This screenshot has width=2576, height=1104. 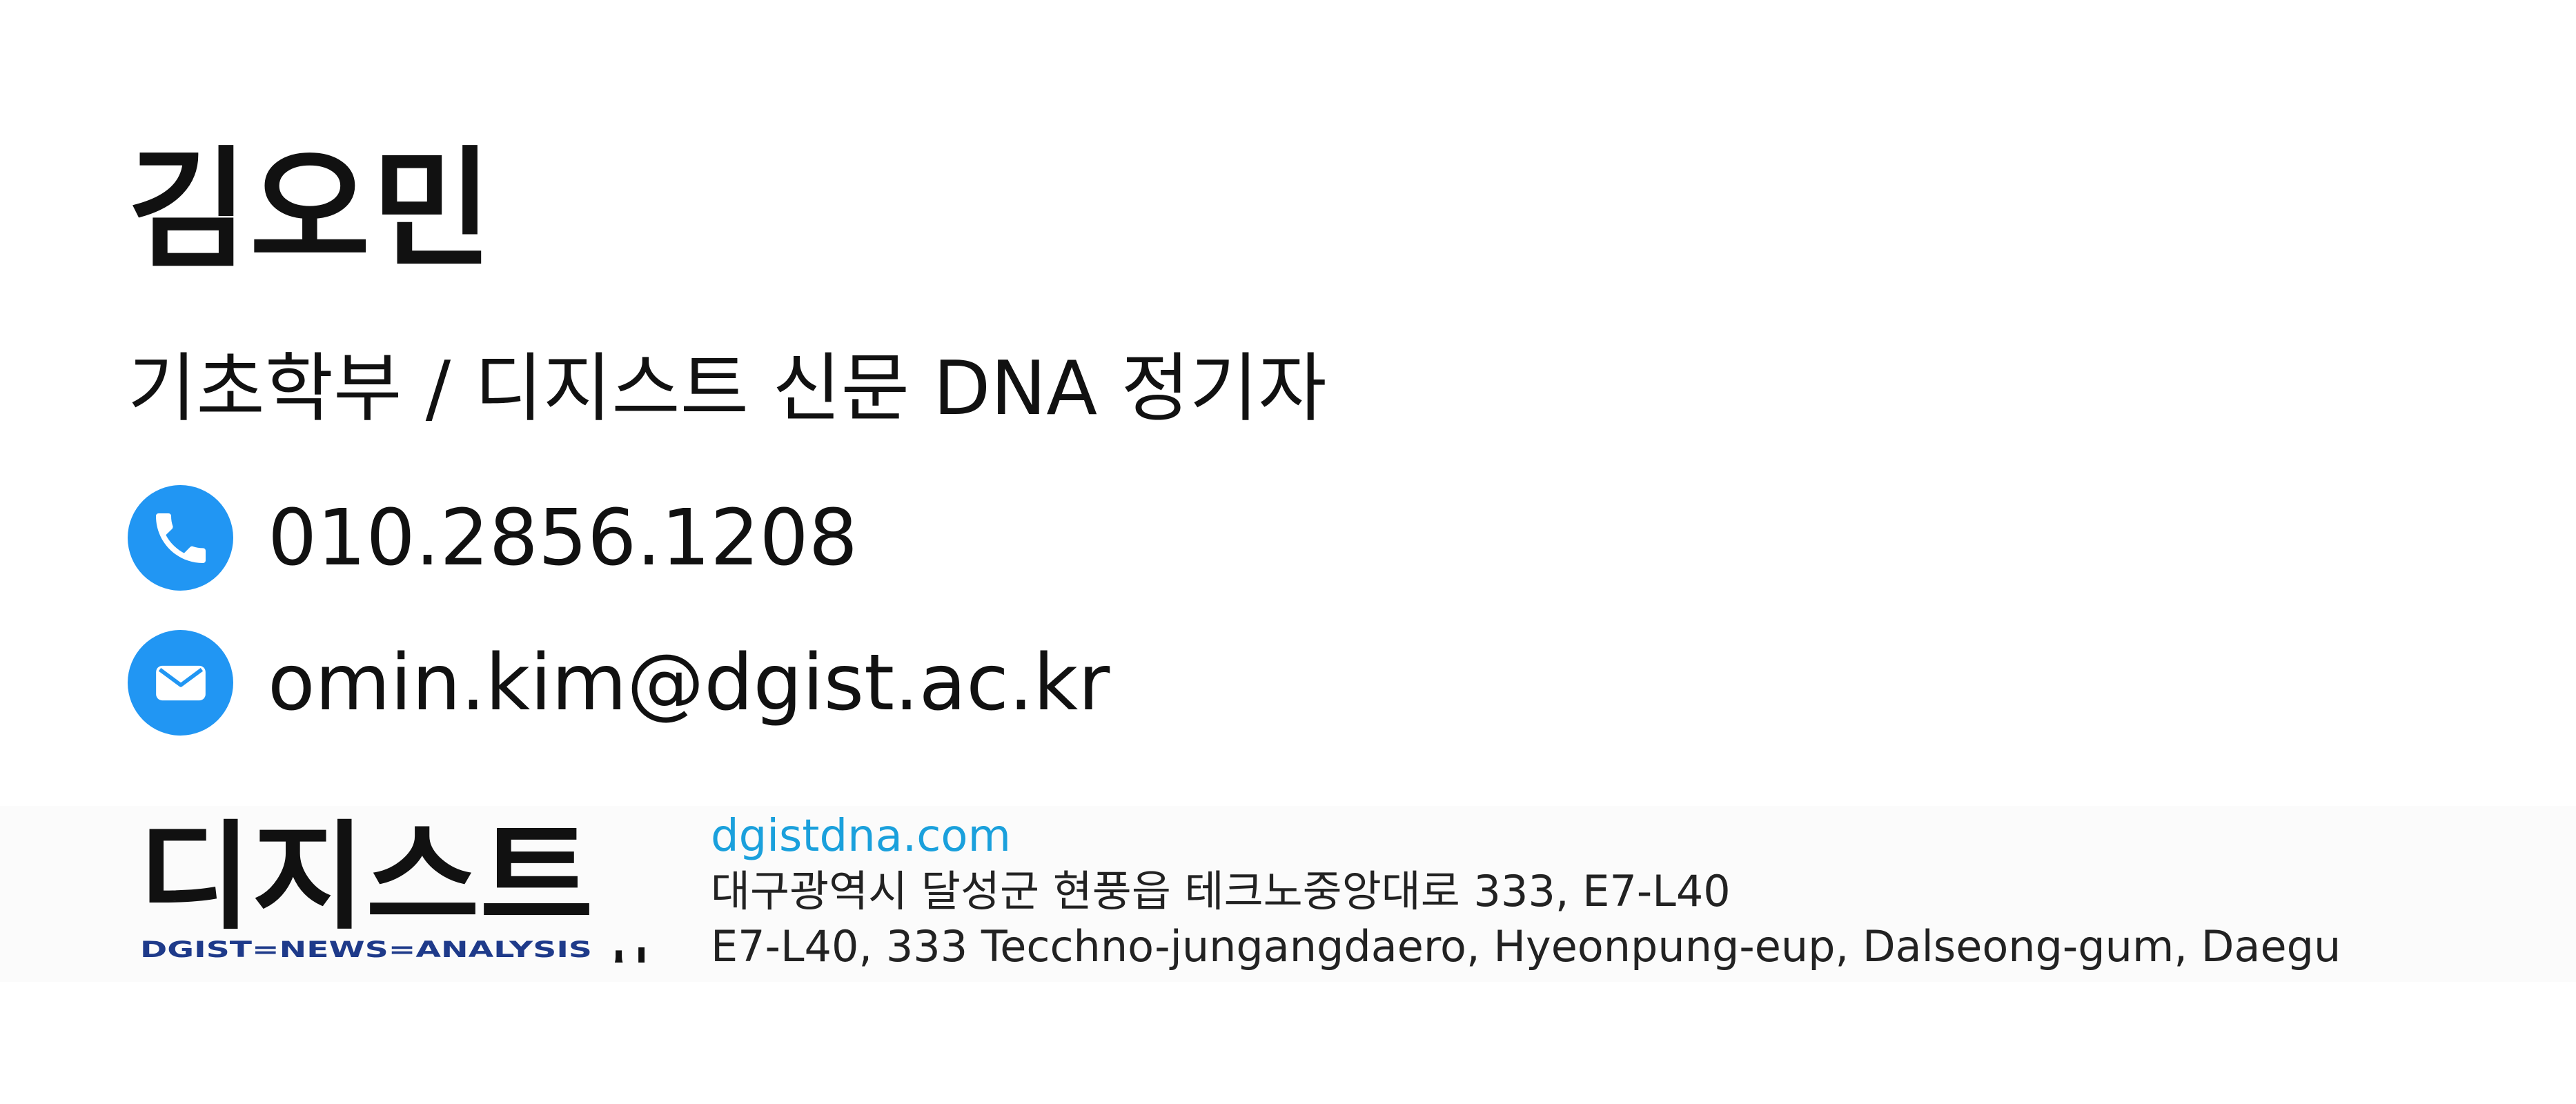 What do you see at coordinates (727, 389) in the screenshot?
I see `person-position: 기초학부 / 디지스트 신문 DNA 정기자` at bounding box center [727, 389].